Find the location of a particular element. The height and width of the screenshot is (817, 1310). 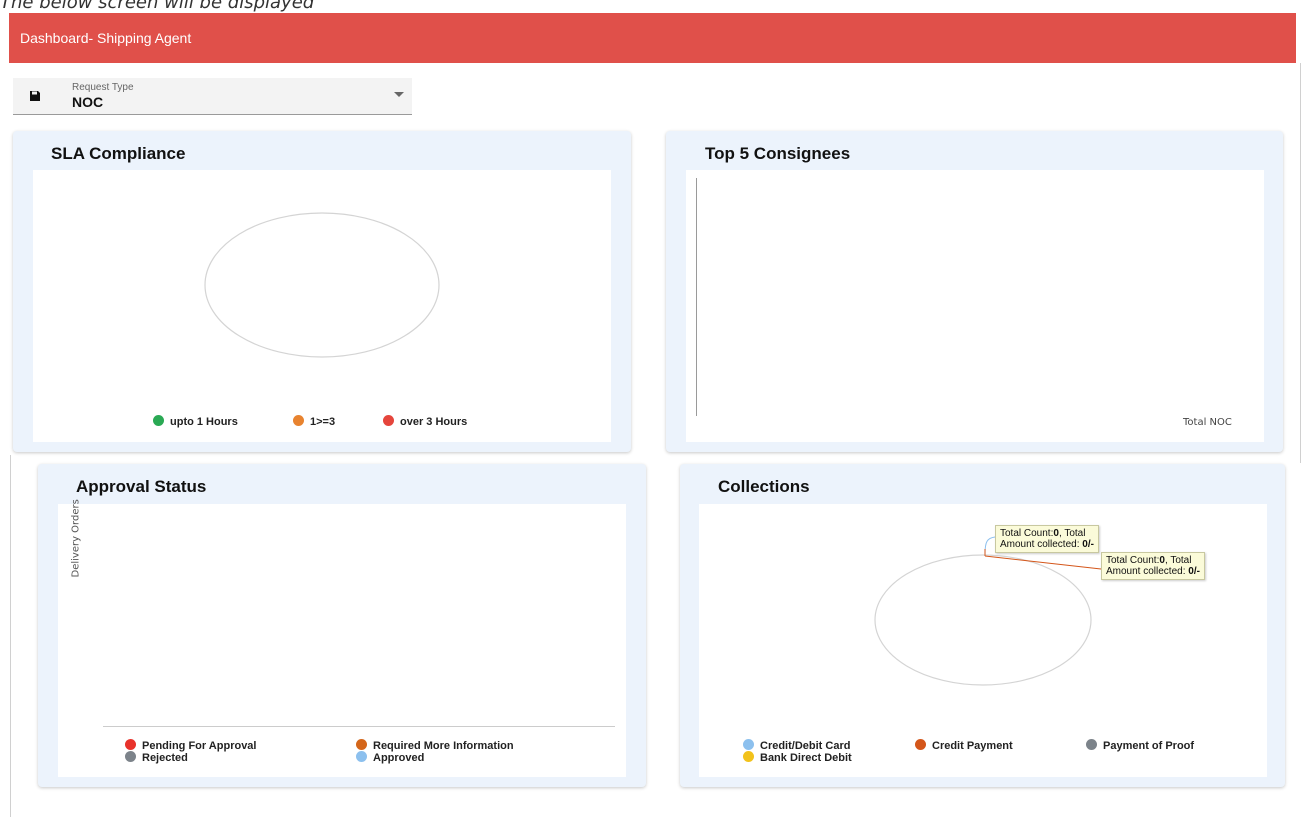

approval-legend-item: Rejected is located at coordinates (156, 757).